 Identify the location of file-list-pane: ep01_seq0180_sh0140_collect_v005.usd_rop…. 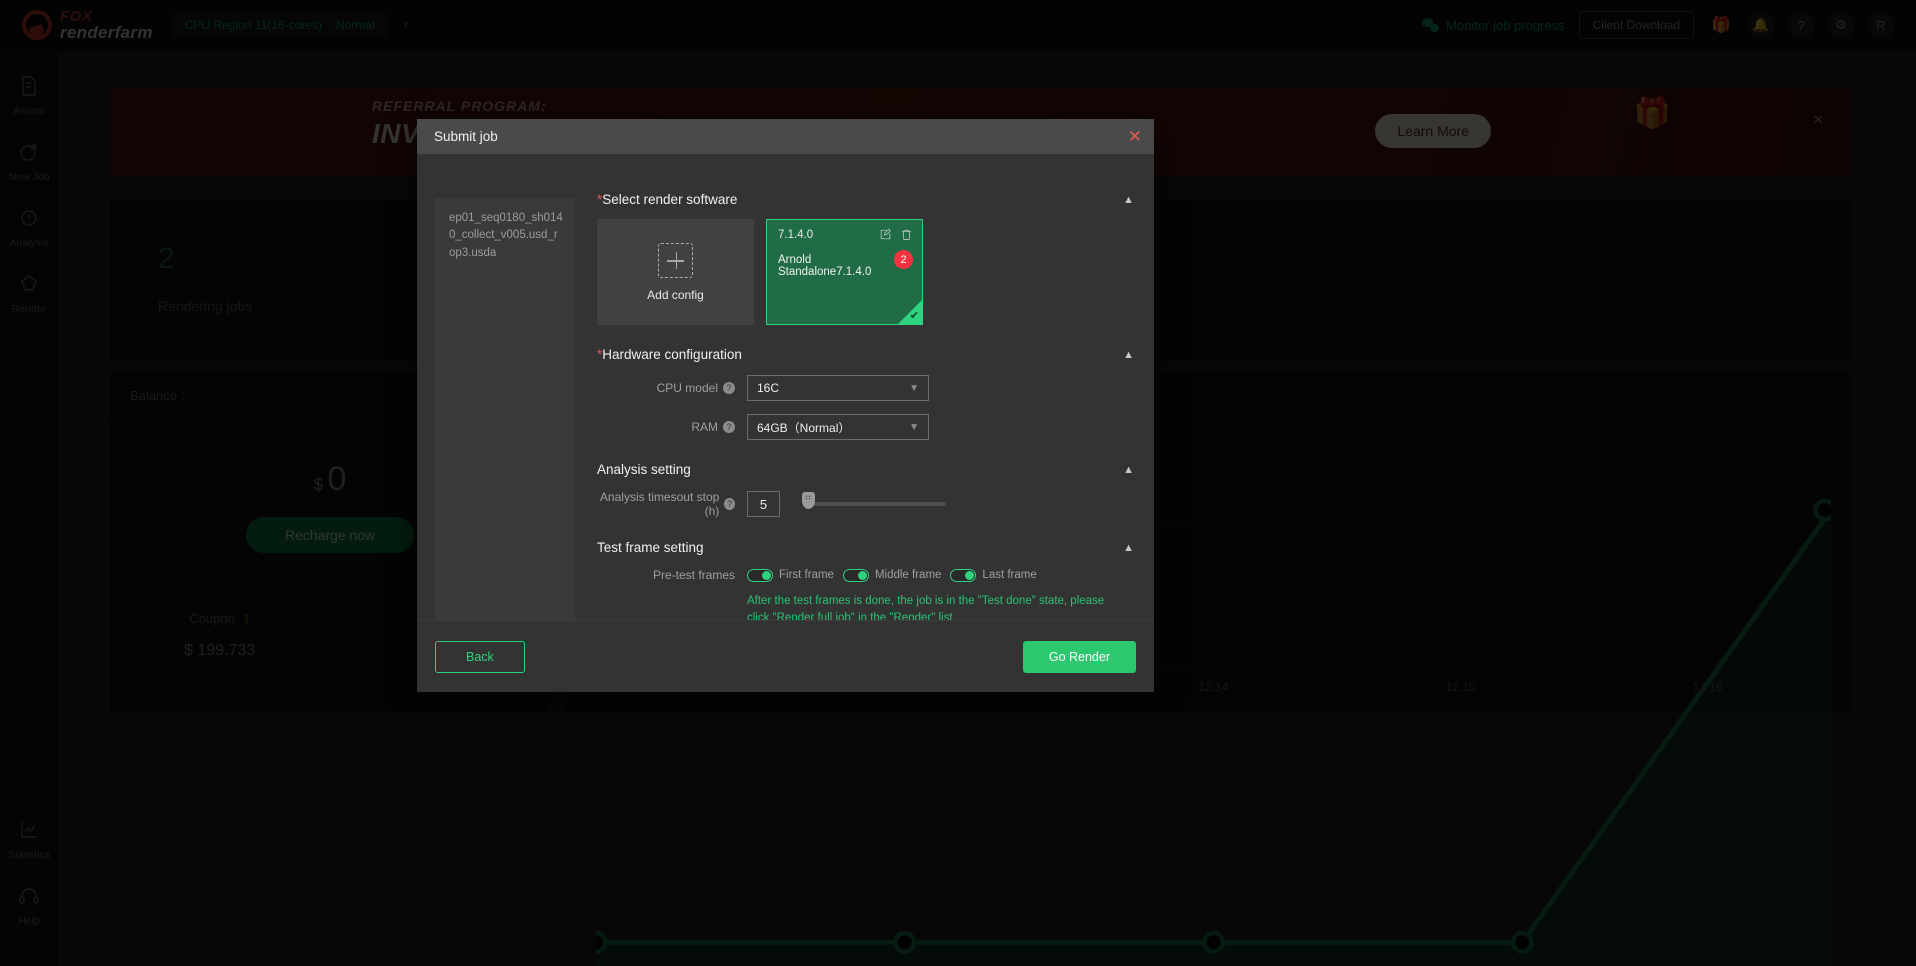
(502, 387).